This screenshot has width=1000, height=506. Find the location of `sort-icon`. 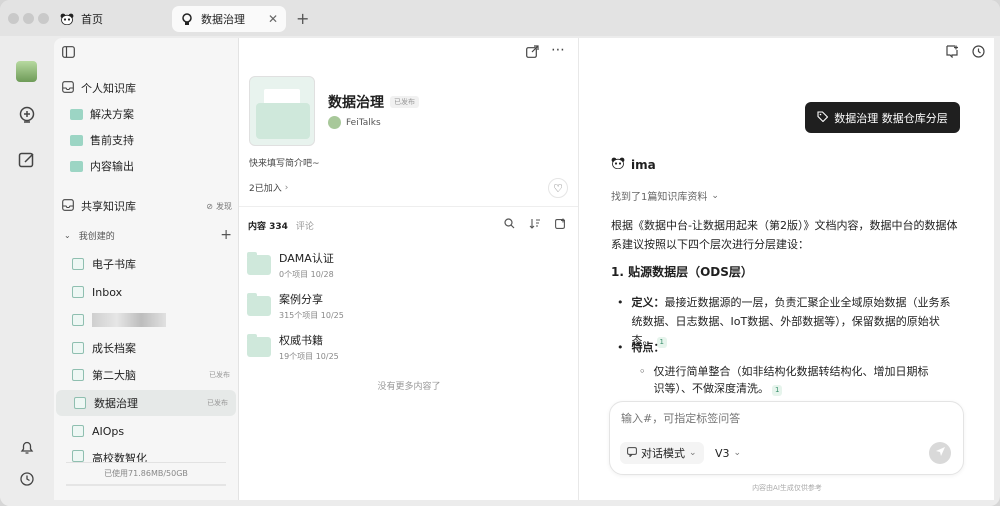

sort-icon is located at coordinates (534, 225).